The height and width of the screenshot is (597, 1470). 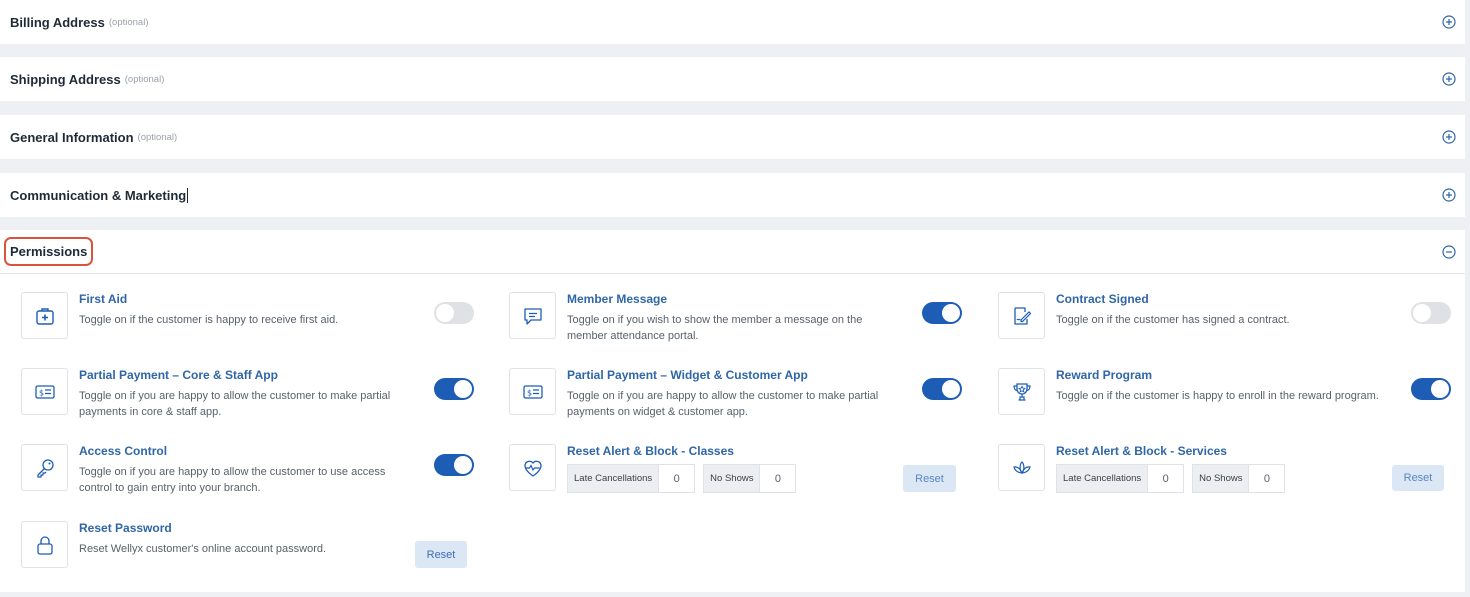 I want to click on contract-signed-toggle, so click(x=1431, y=313).